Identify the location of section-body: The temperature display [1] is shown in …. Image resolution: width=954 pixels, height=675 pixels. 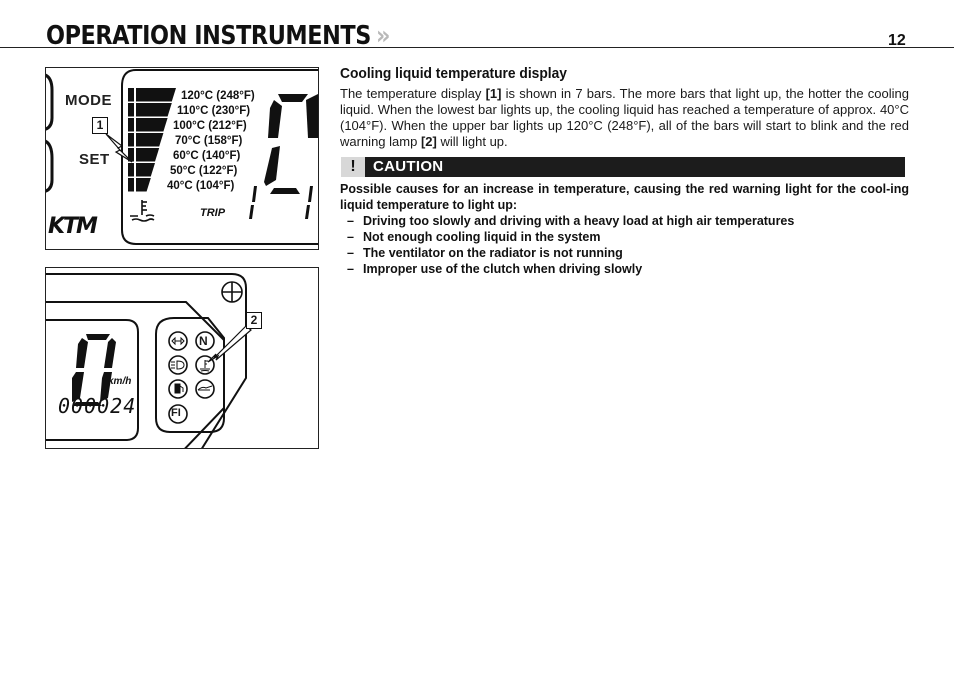
(624, 118).